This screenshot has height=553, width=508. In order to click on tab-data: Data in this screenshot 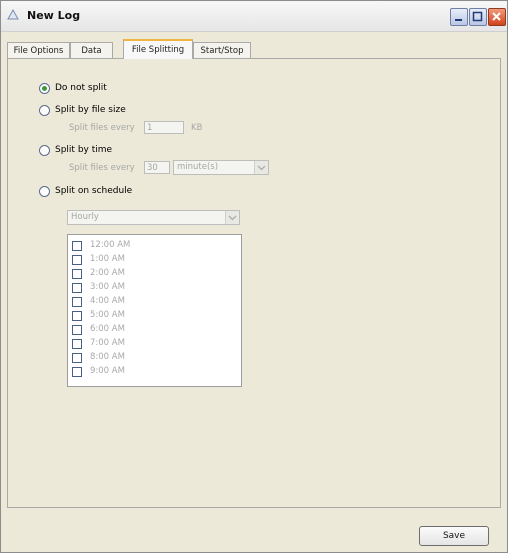, I will do `click(91, 50)`.